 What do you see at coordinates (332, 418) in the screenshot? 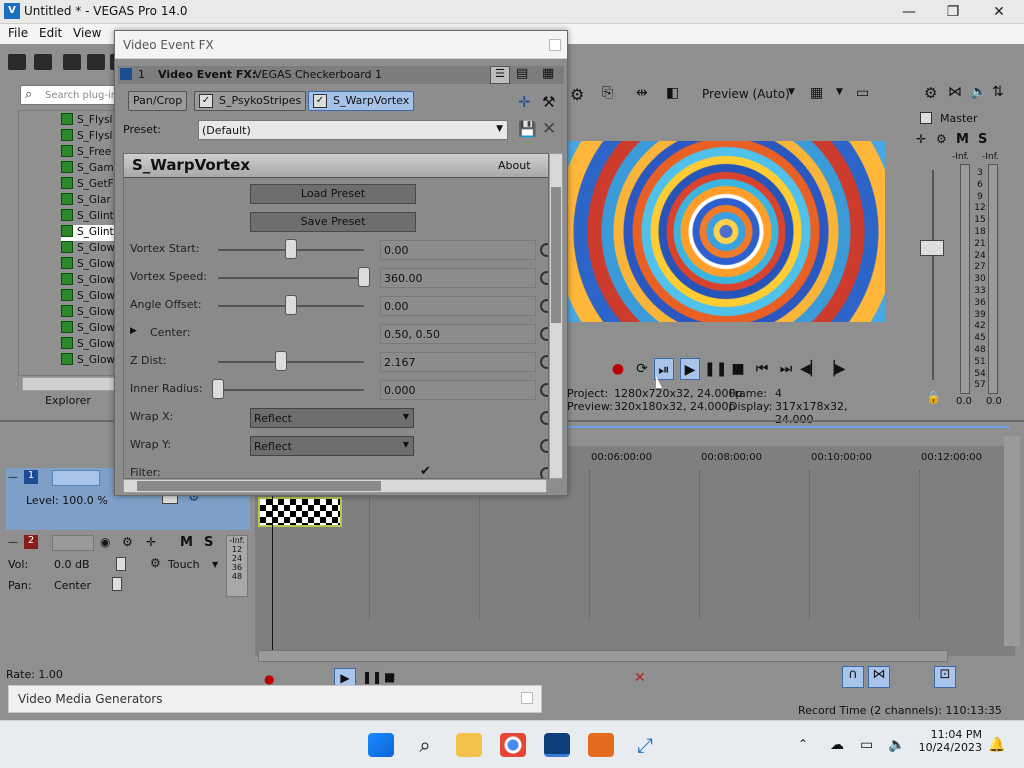
I see `wrap-x-dropdown: Reflect` at bounding box center [332, 418].